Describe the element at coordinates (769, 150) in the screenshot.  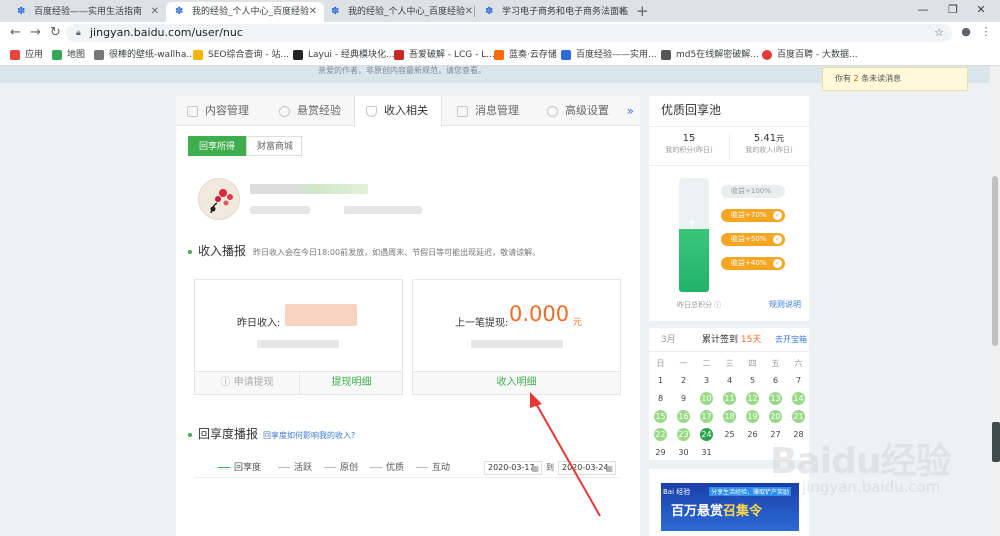
I see `income-caption: 我的收入(昨日)` at that location.